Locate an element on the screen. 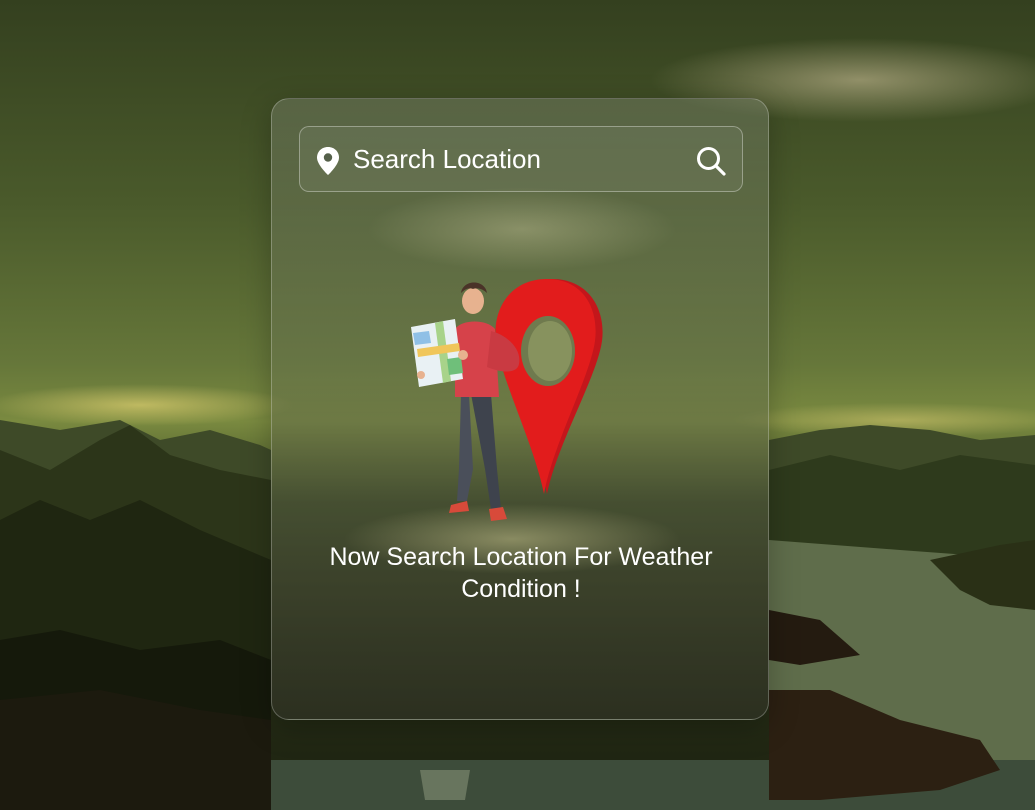 The height and width of the screenshot is (810, 1035). map-pin-icon is located at coordinates (328, 161).